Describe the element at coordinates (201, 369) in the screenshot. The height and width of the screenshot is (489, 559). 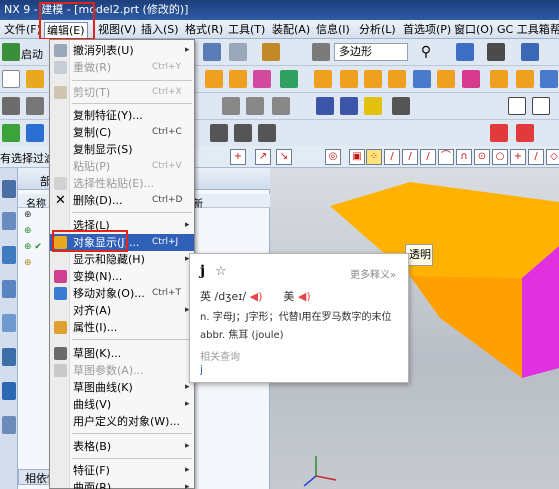
I see `related-query-link: j` at that location.